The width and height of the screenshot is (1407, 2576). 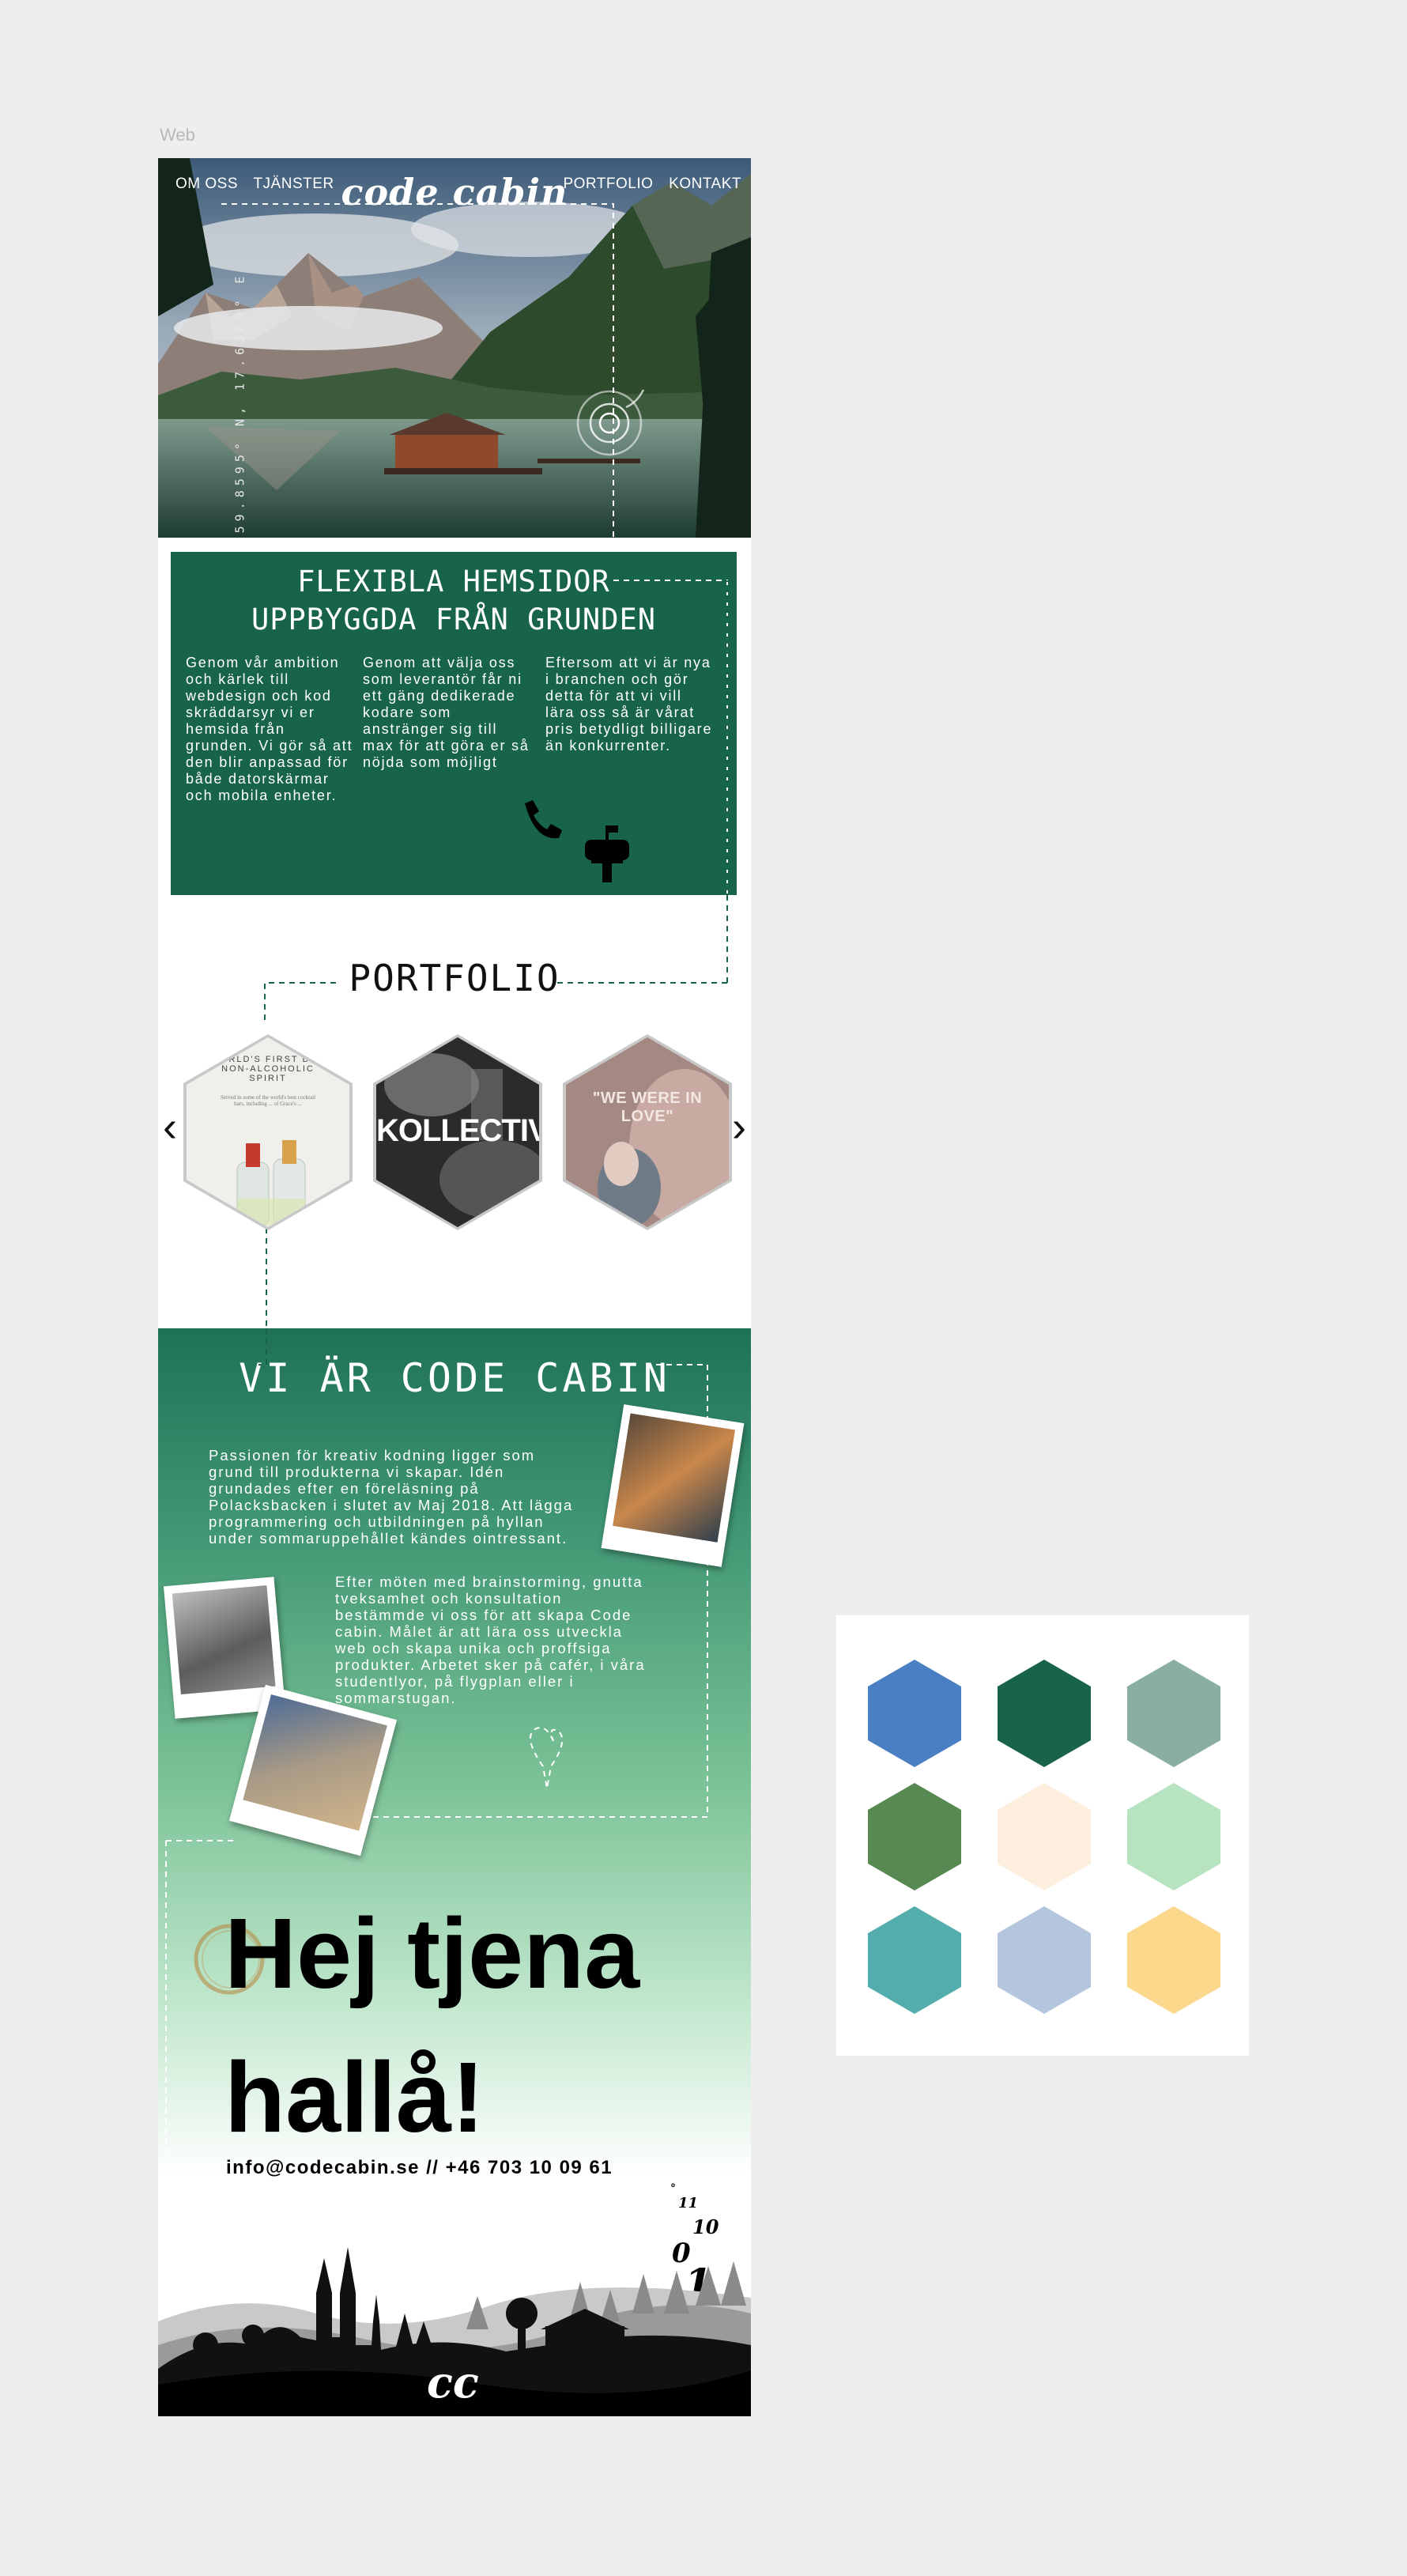 I want to click on greeting-line-1: Hej tjena, so click(x=432, y=1953).